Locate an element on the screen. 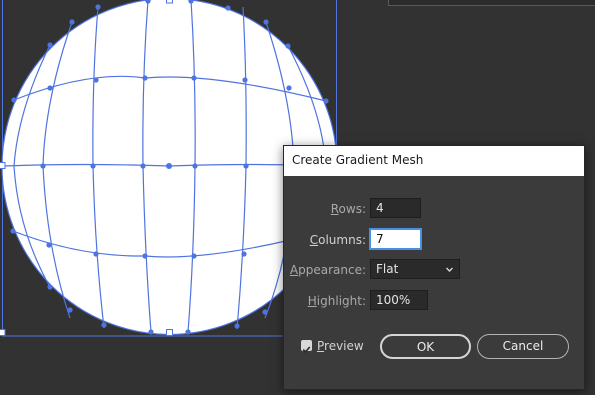  columns-label: Columns: is located at coordinates (337, 240).